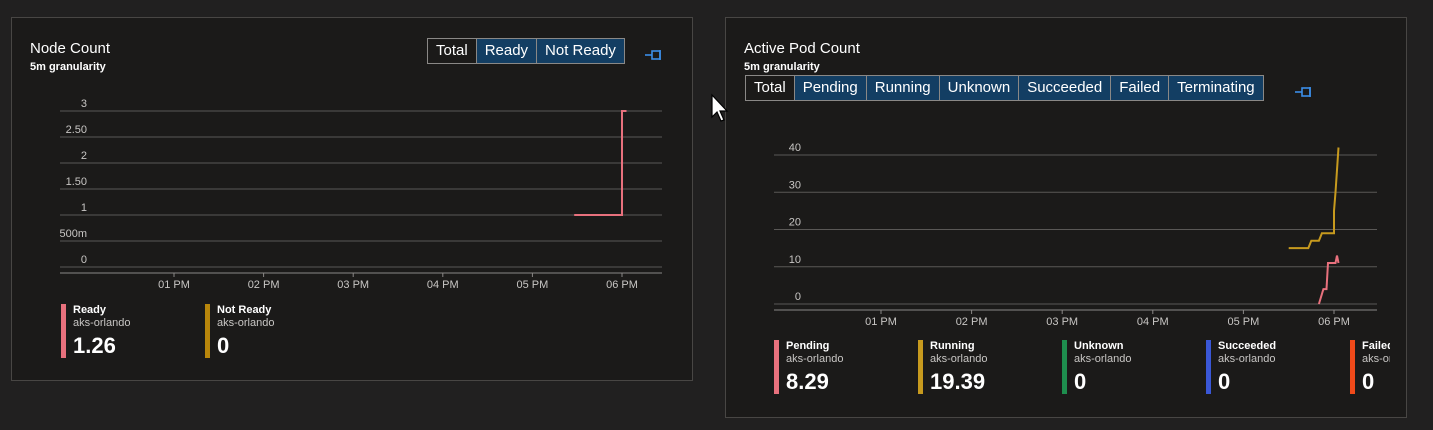 This screenshot has width=1433, height=430. I want to click on legend-color-not-ready, so click(207, 331).